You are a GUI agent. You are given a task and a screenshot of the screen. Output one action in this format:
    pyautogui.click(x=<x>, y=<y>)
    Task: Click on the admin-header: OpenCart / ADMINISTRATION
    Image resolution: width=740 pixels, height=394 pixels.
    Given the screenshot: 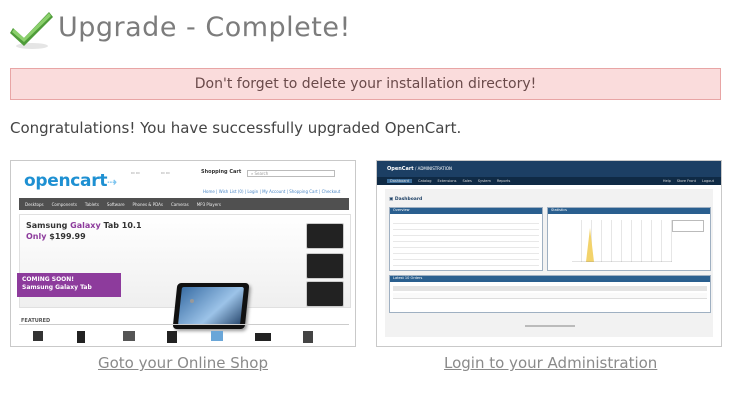 What is the action you would take?
    pyautogui.click(x=549, y=169)
    